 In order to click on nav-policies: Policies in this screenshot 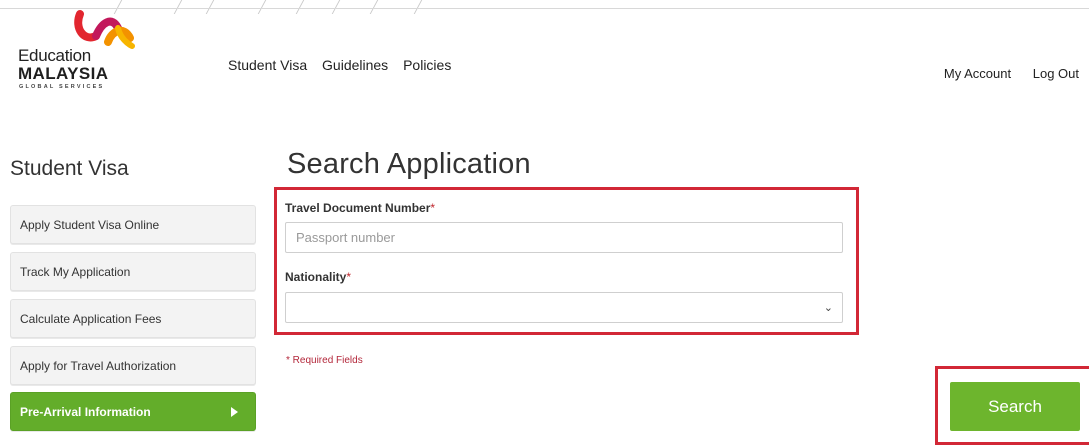, I will do `click(427, 65)`.